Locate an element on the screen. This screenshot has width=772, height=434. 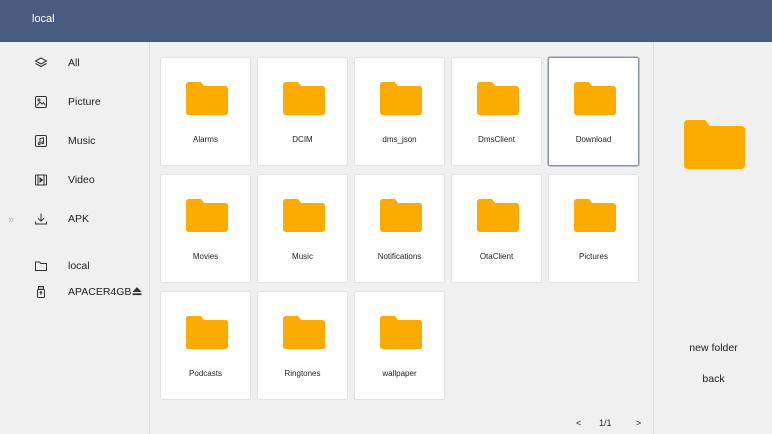
folder-item: Movies is located at coordinates (205, 228).